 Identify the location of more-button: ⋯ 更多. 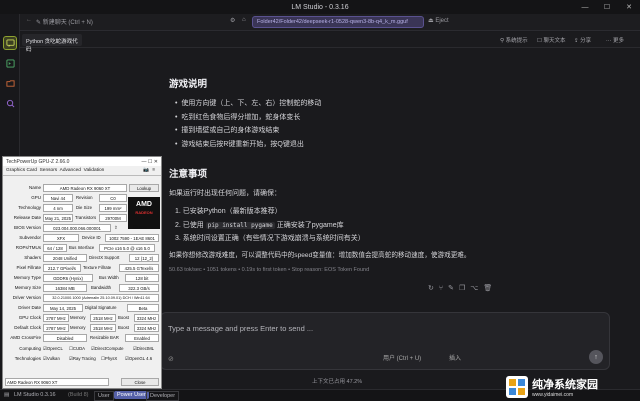
(615, 40).